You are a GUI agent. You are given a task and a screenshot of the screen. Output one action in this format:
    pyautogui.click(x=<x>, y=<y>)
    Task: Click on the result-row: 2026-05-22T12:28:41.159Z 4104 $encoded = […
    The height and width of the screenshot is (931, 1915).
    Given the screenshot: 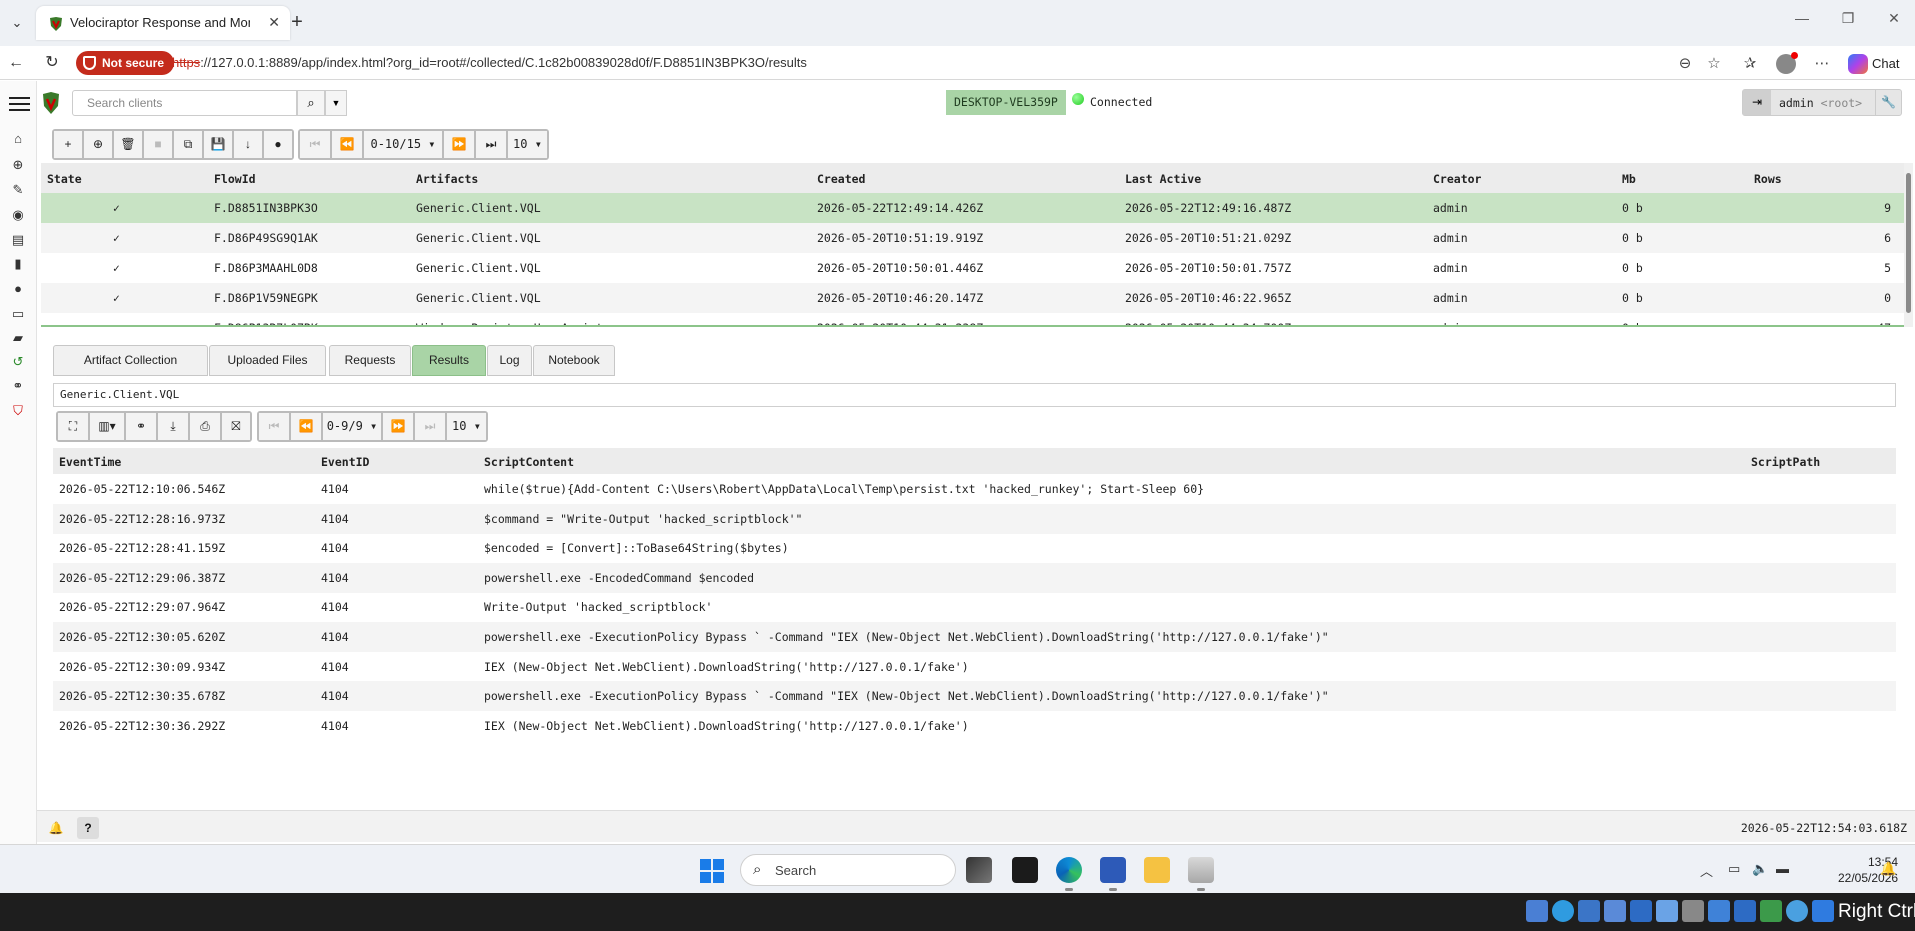 What is the action you would take?
    pyautogui.click(x=974, y=548)
    